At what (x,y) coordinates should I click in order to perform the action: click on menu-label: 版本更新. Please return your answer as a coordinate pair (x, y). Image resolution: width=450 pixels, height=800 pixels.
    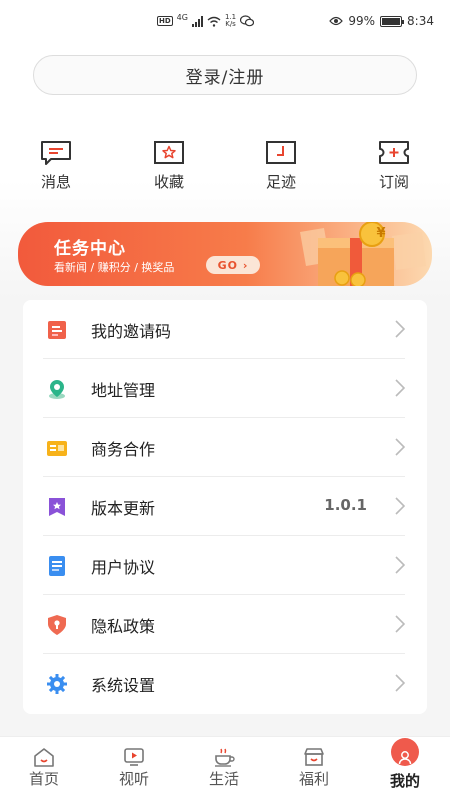
    Looking at the image, I should click on (123, 508).